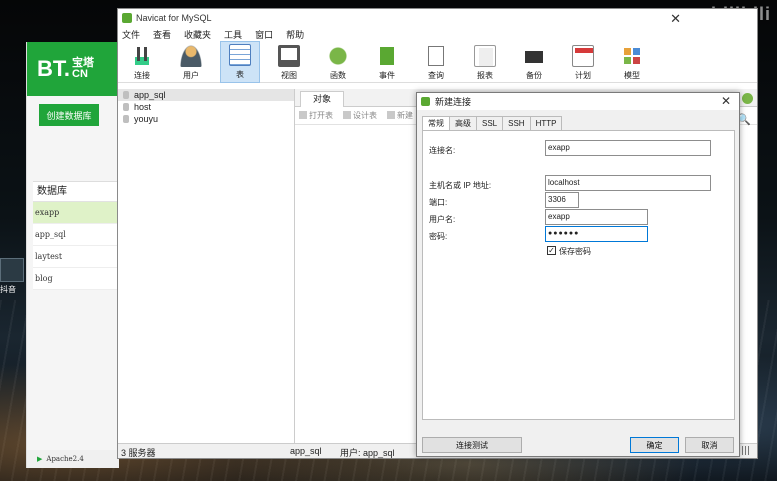 This screenshot has width=777, height=481. I want to click on password-input: ●●●●●●, so click(596, 234).